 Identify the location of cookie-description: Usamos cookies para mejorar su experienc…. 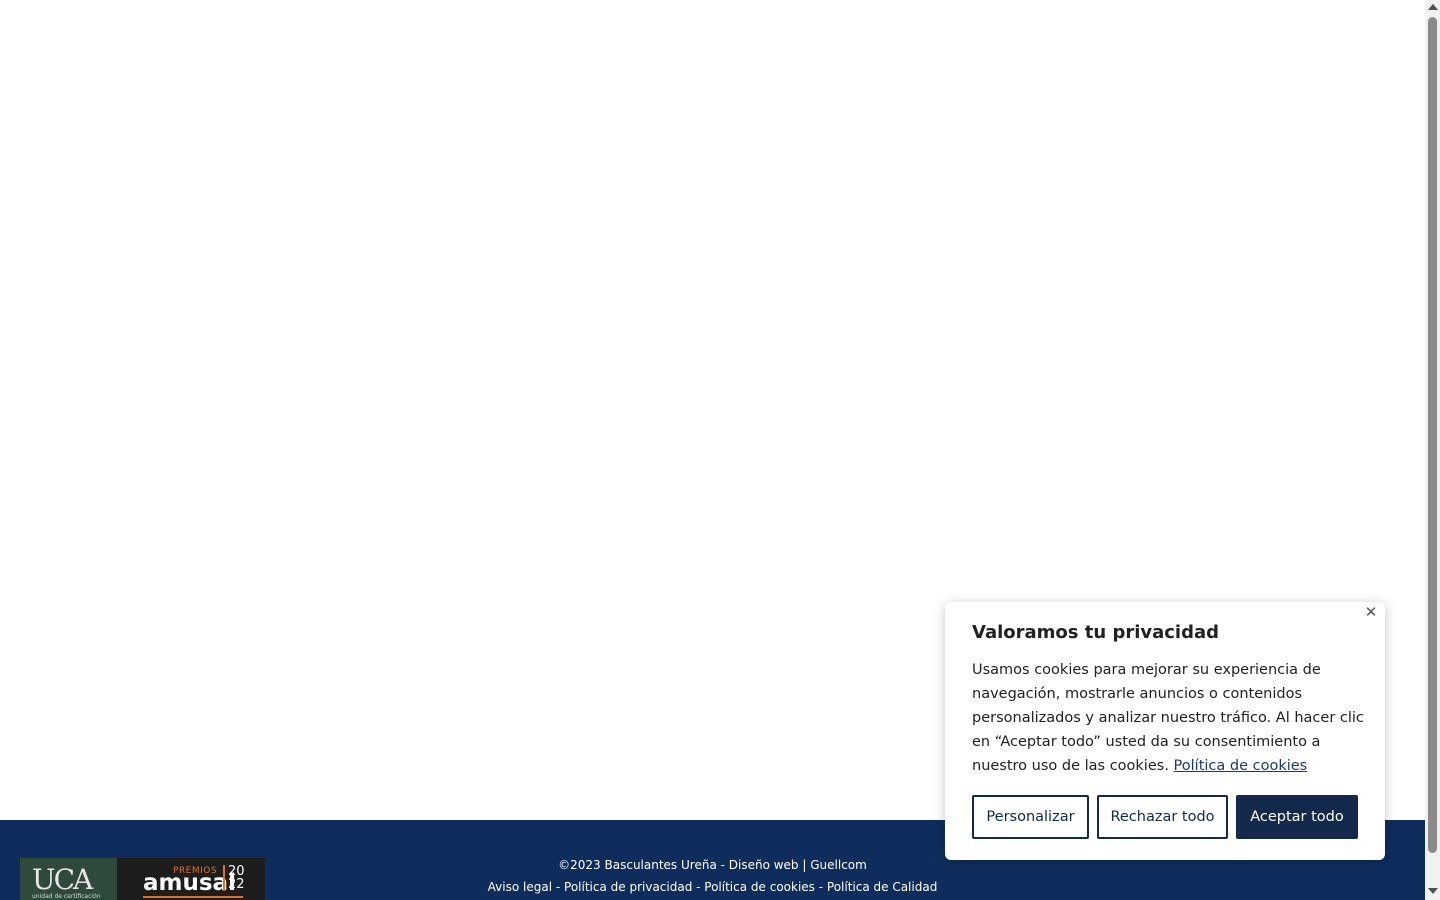
(1169, 718).